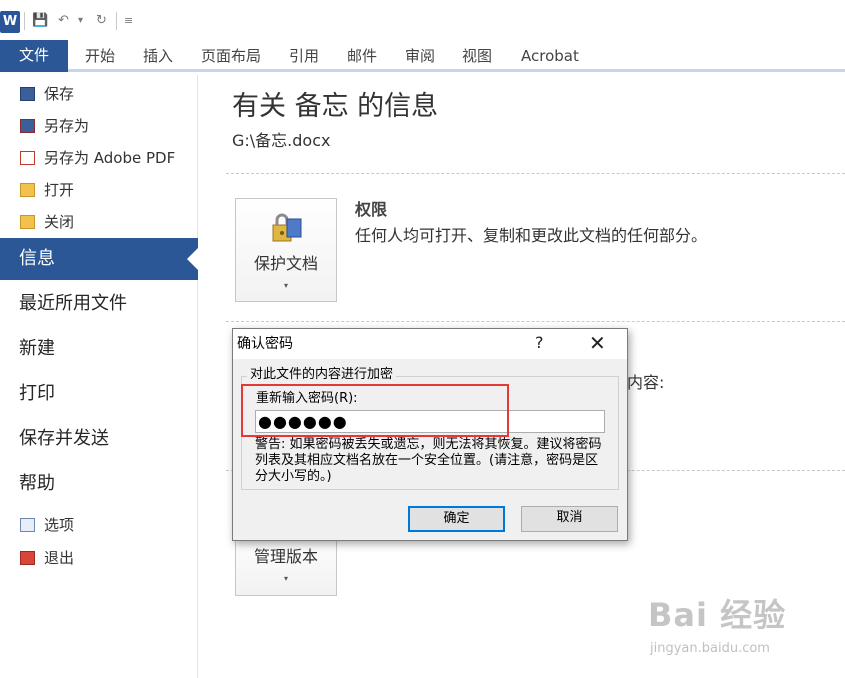  Describe the element at coordinates (710, 648) in the screenshot. I see `watermark-url: jingyan.baidu.com` at that location.